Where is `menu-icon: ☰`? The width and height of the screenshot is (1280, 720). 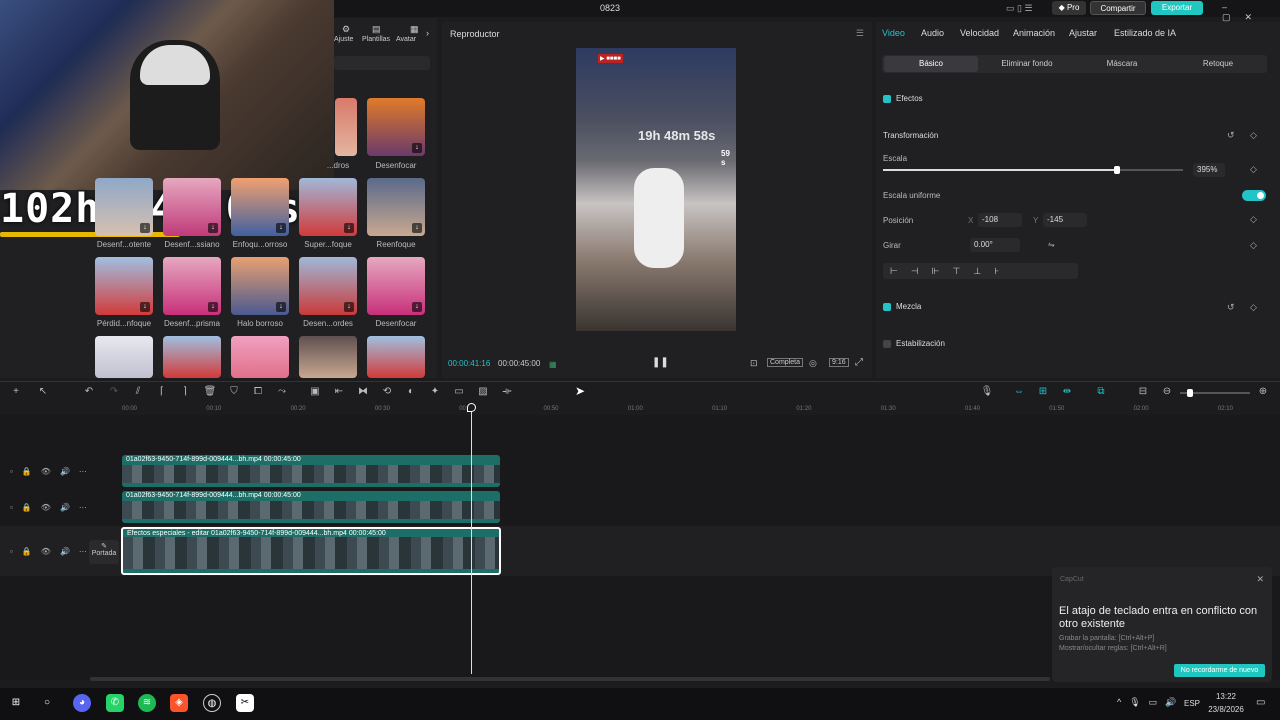 menu-icon: ☰ is located at coordinates (860, 33).